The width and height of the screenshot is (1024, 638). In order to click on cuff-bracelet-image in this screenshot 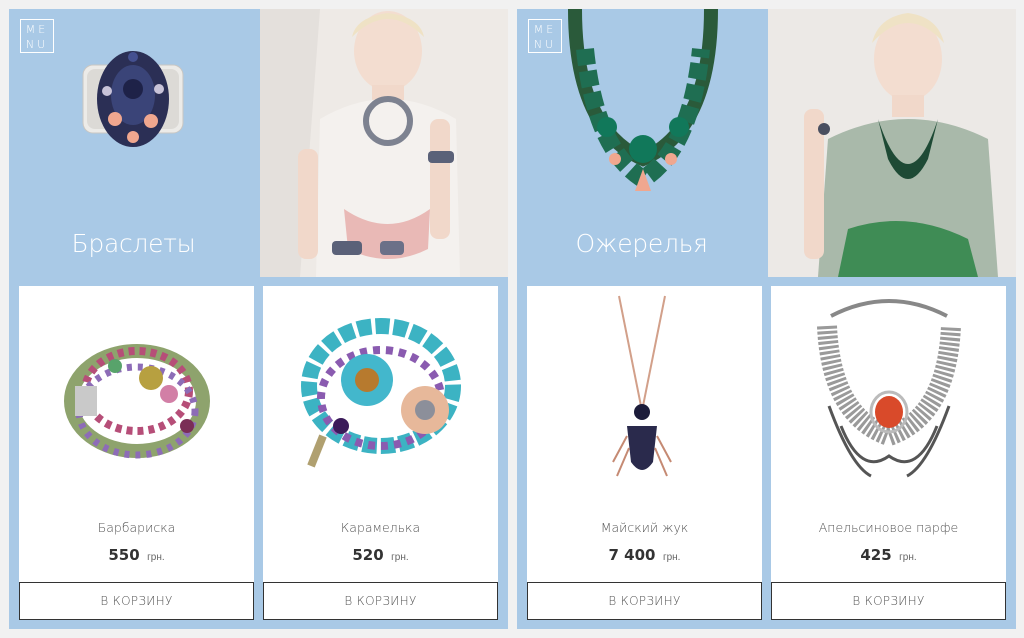, I will do `click(133, 99)`.